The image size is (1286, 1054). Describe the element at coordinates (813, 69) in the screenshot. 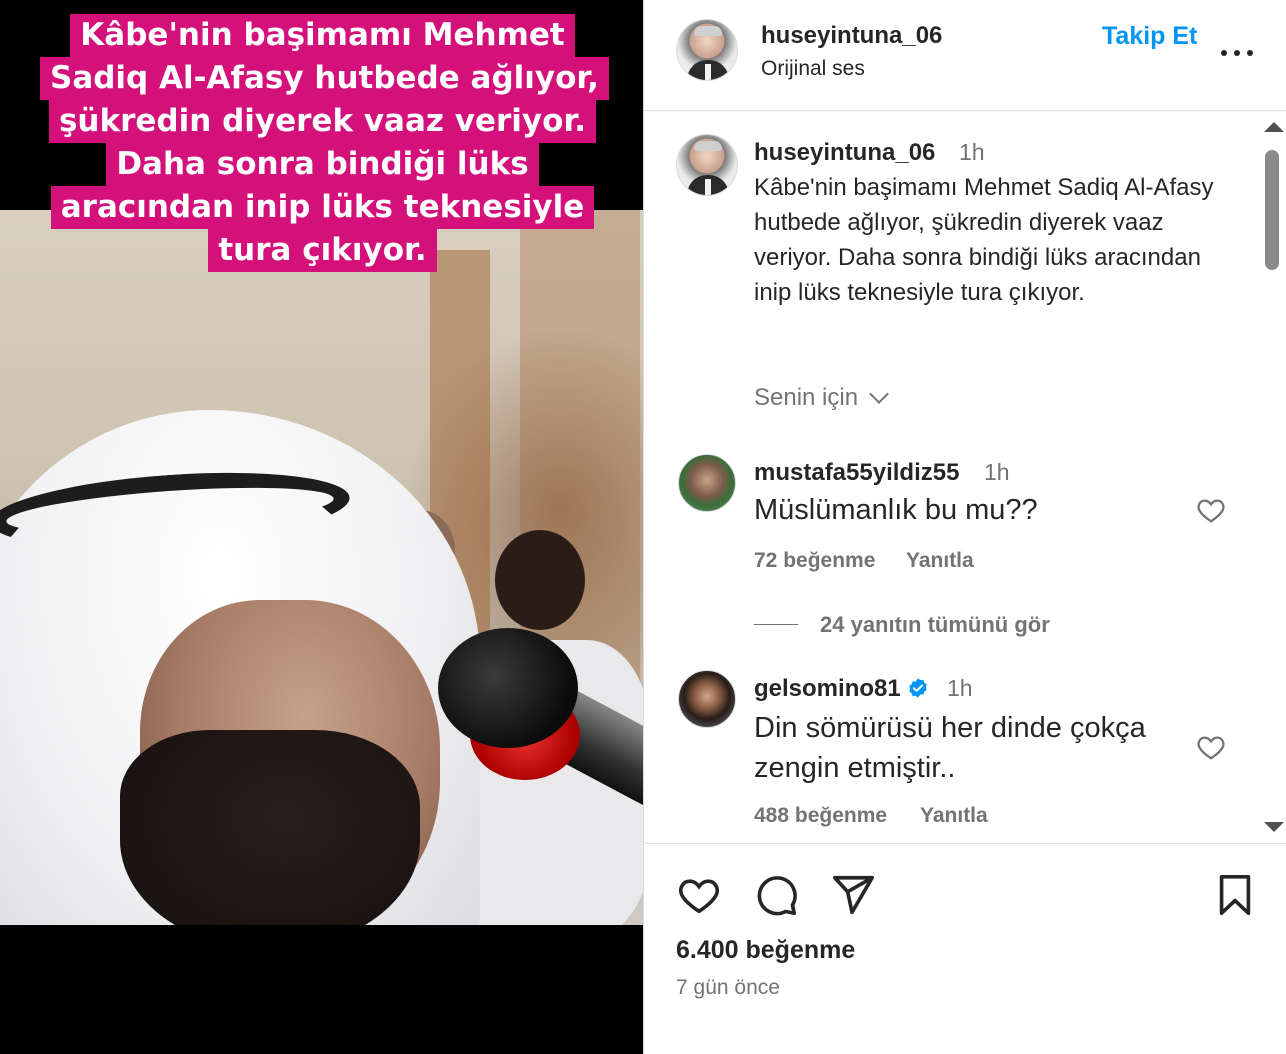

I see `audio-link: Orijinal ses` at that location.